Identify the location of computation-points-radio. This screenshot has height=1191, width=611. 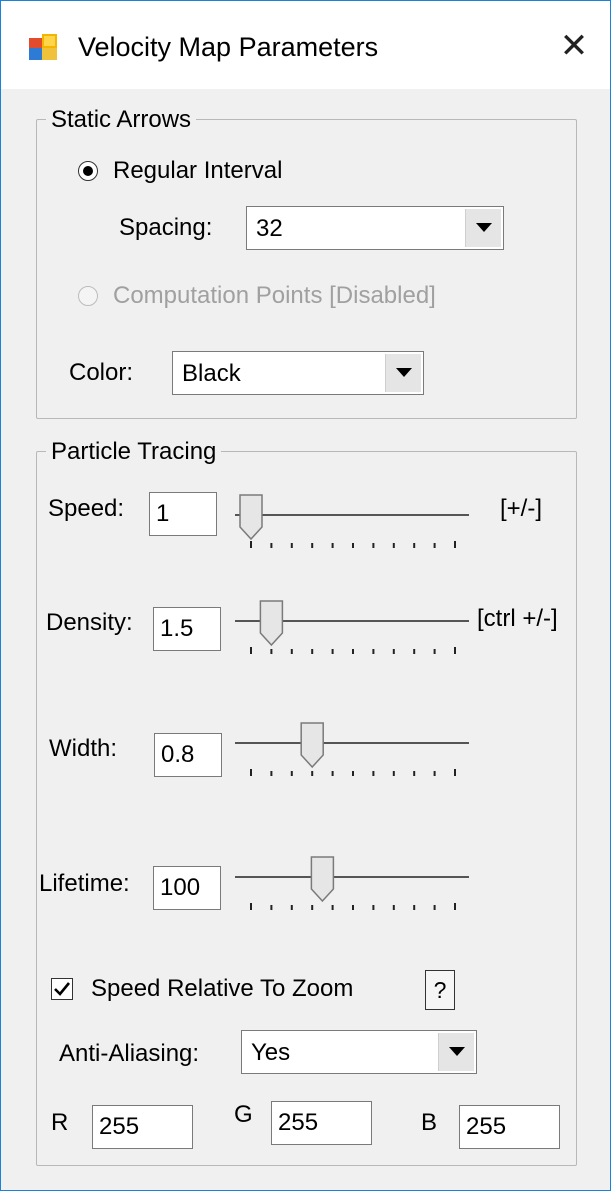
(88, 296).